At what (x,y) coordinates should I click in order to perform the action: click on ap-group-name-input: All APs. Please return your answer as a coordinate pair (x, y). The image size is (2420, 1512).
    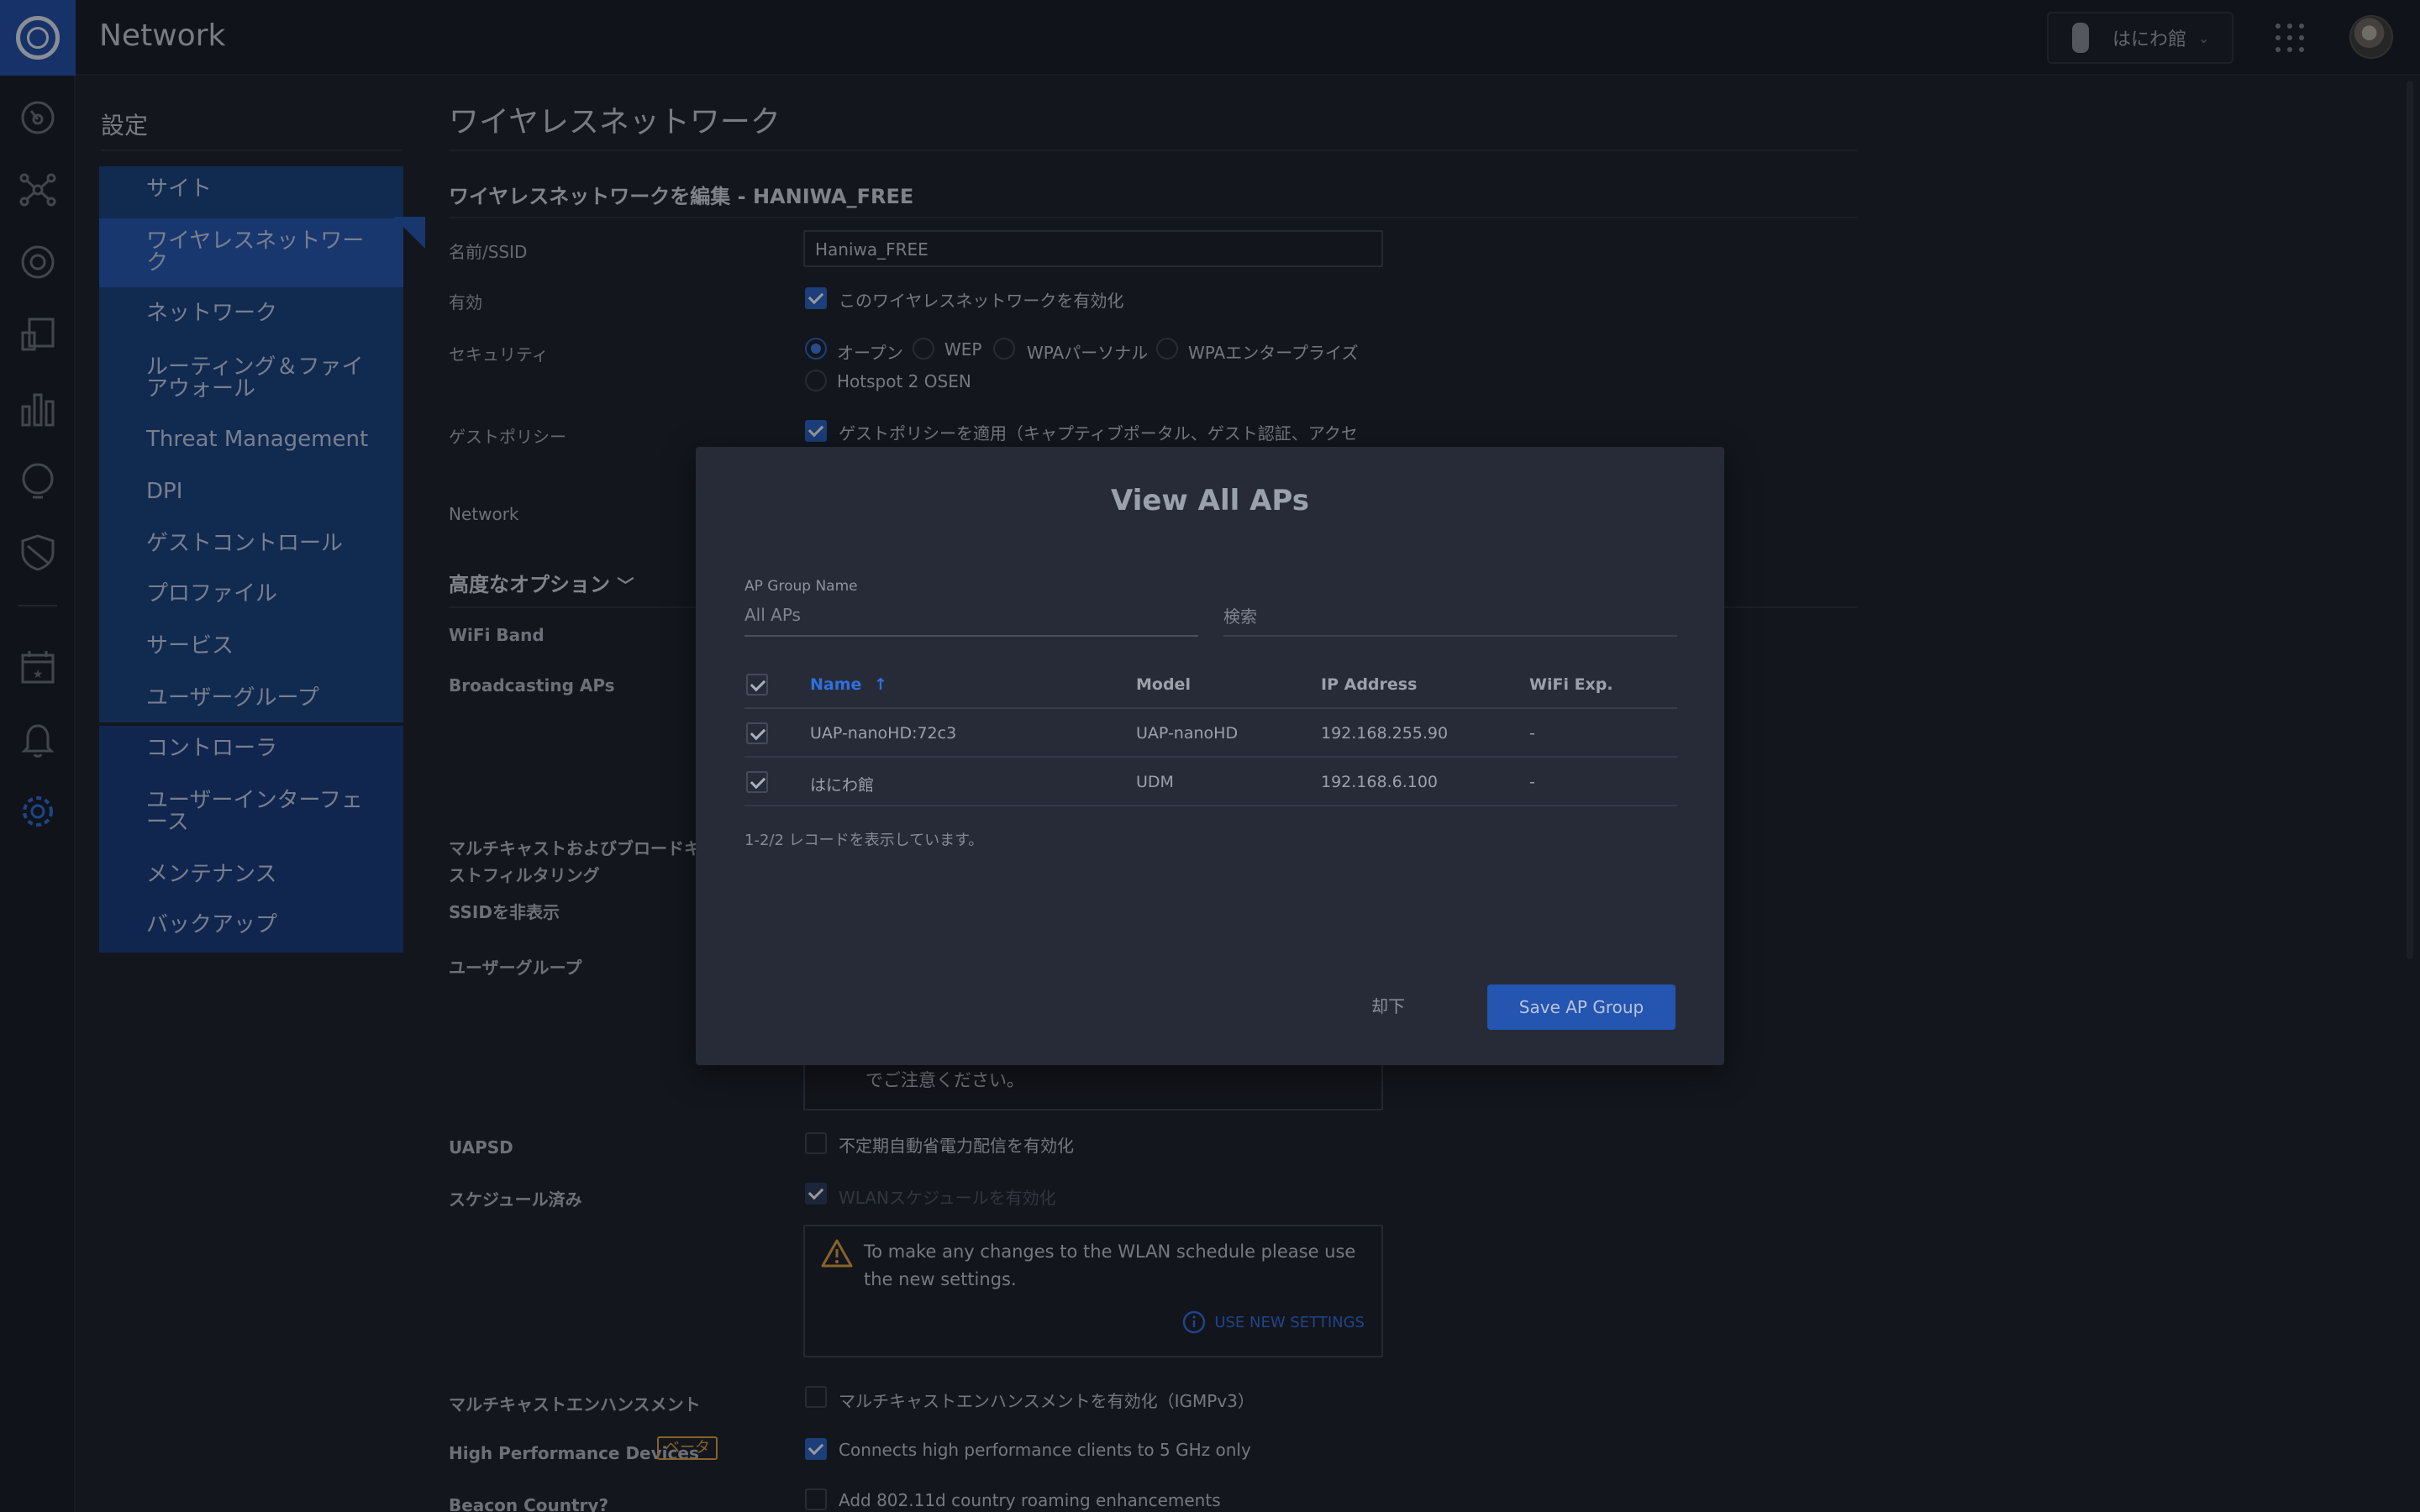
    Looking at the image, I should click on (772, 615).